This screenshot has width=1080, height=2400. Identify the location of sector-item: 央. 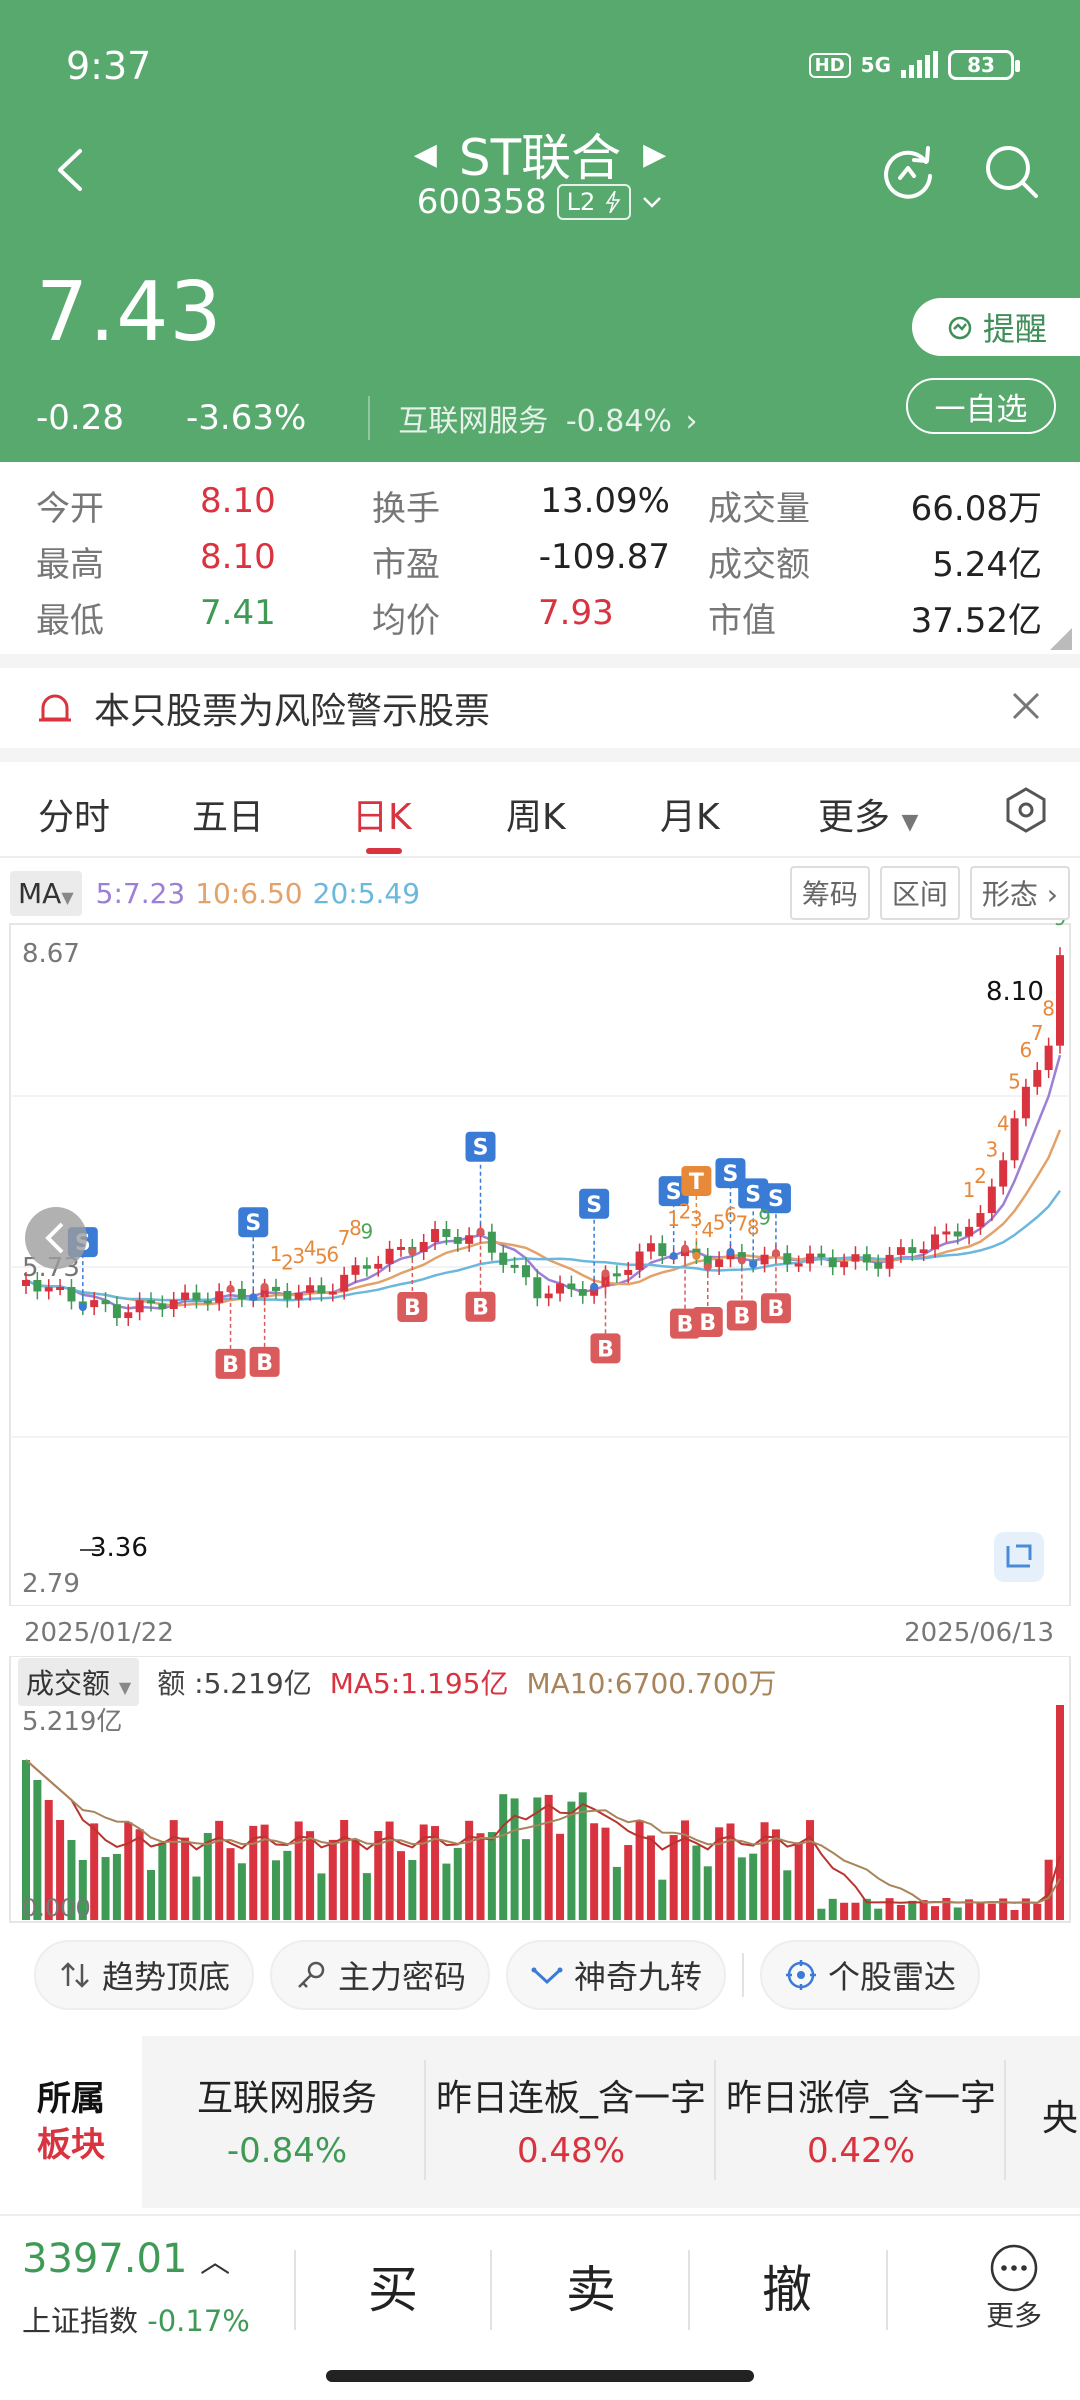
(1045, 2120).